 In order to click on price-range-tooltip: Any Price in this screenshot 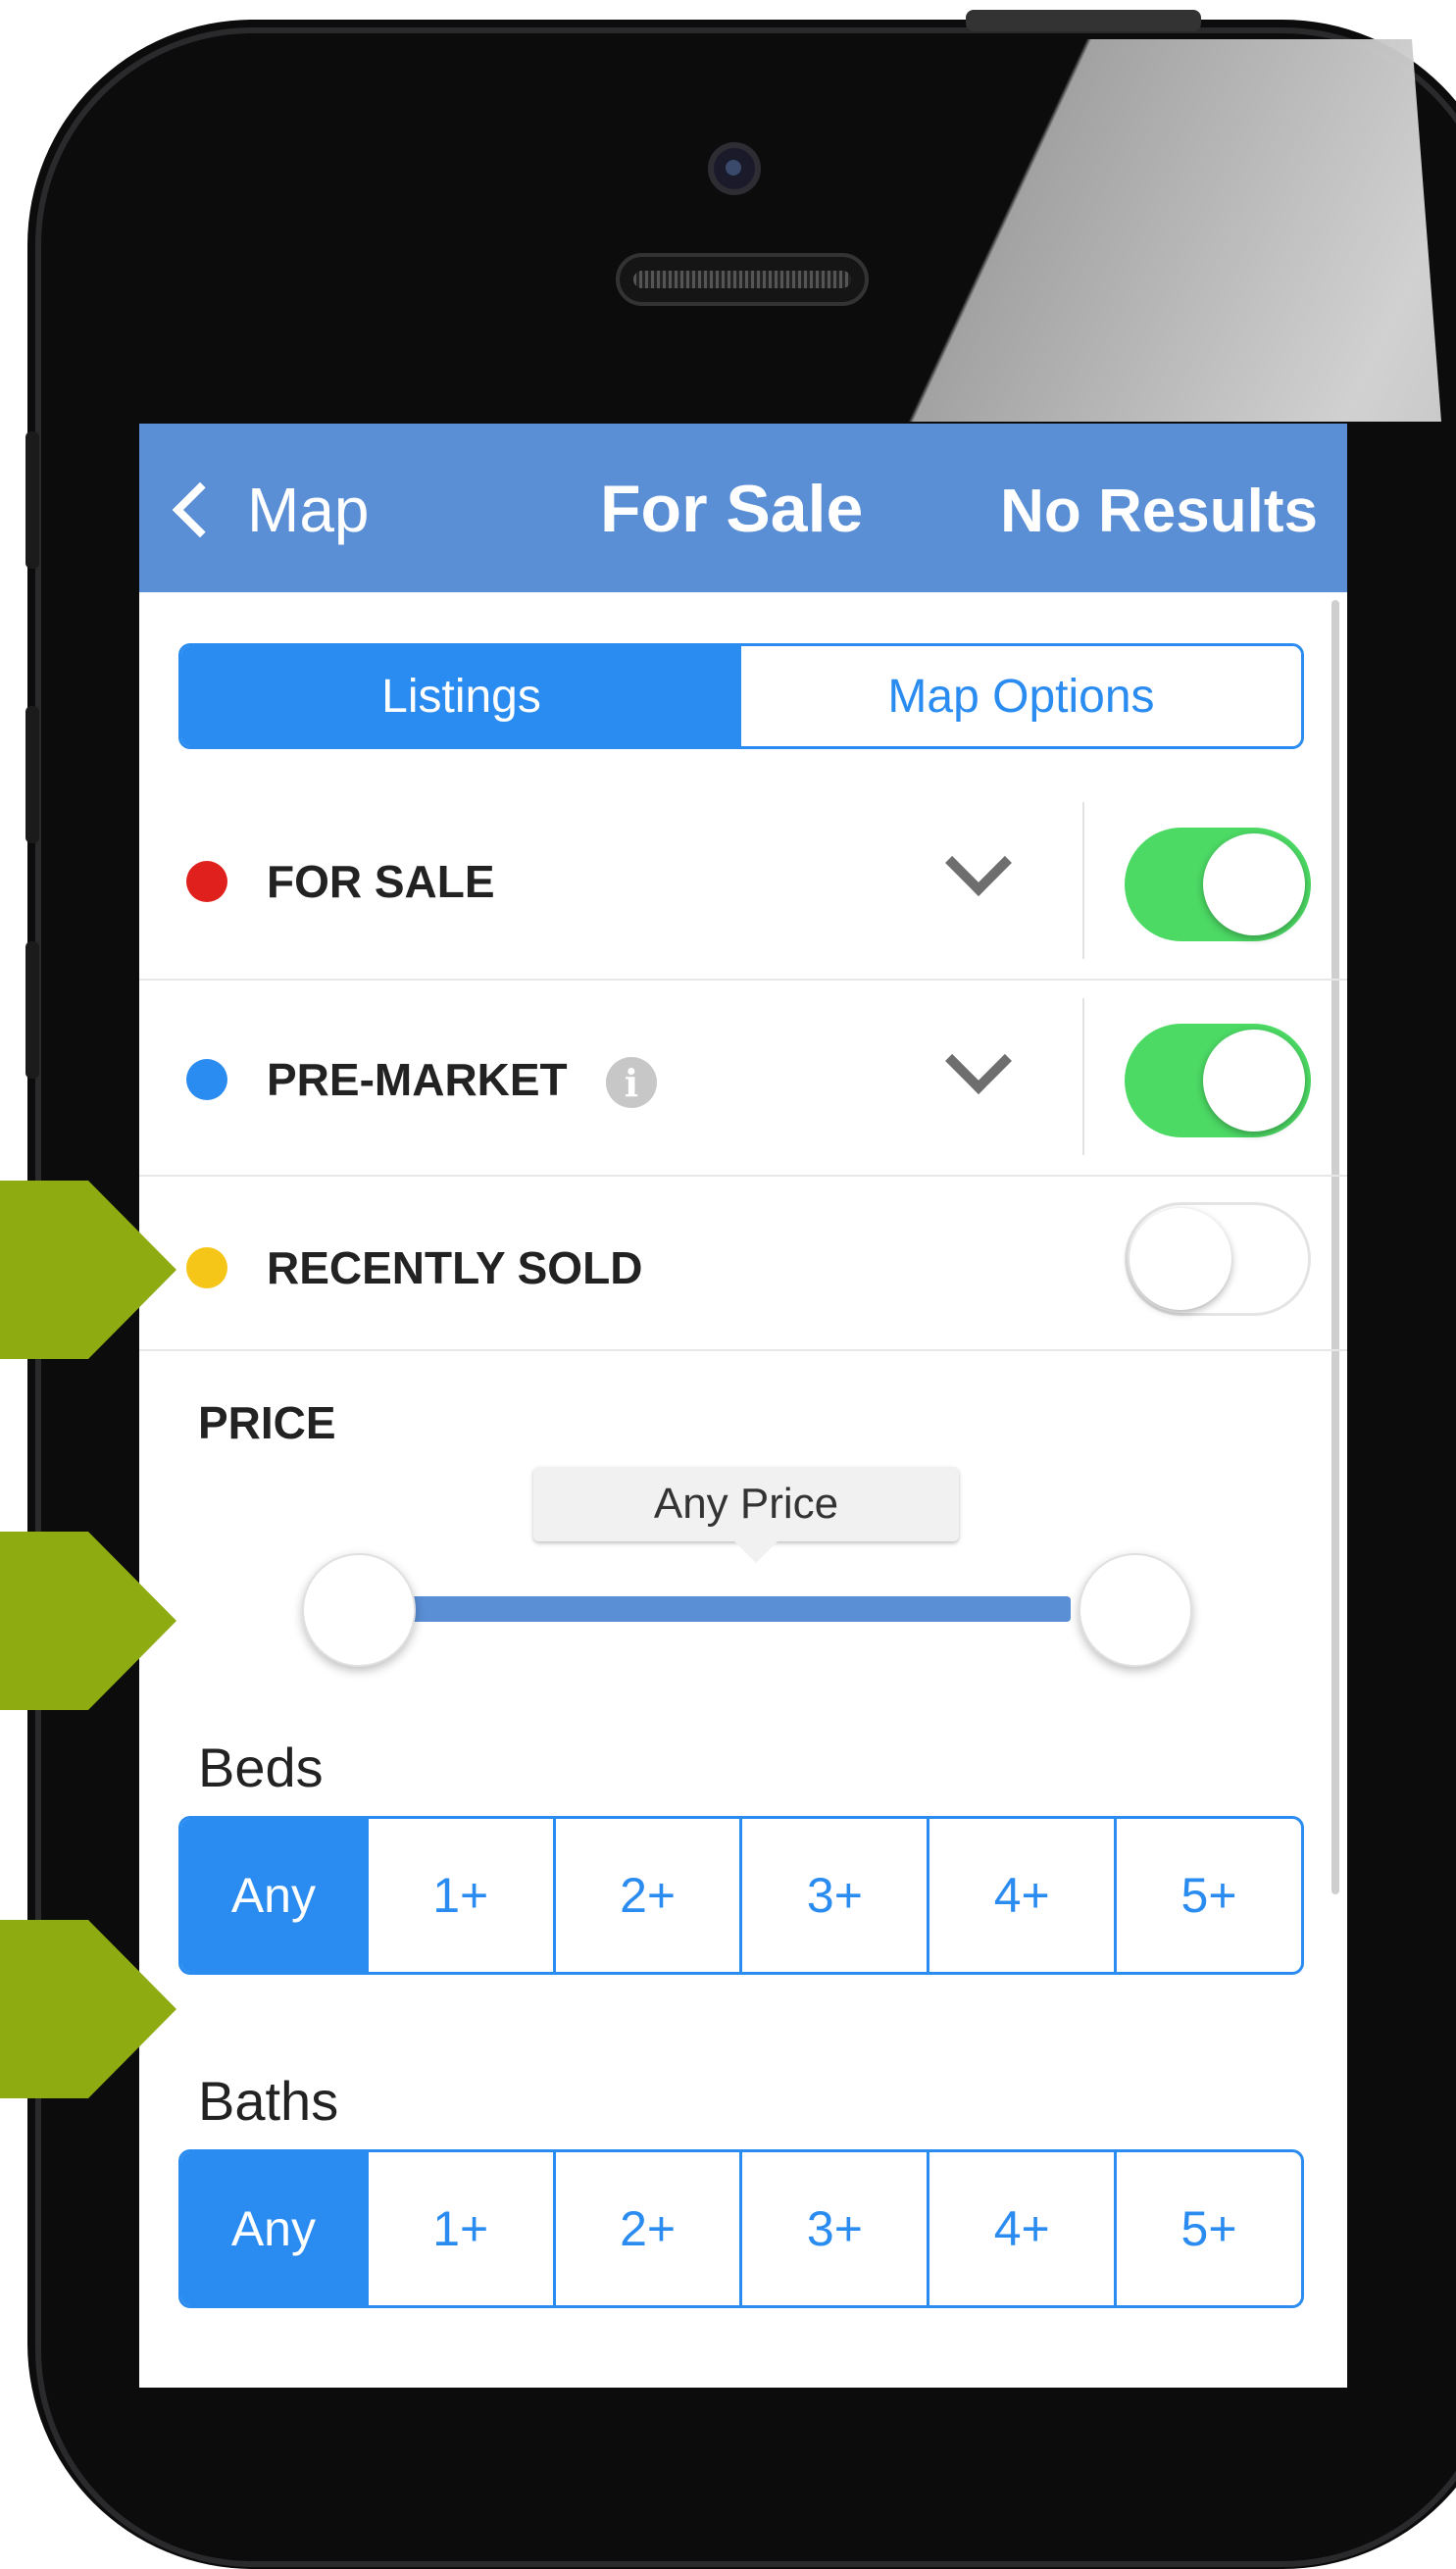, I will do `click(746, 1515)`.